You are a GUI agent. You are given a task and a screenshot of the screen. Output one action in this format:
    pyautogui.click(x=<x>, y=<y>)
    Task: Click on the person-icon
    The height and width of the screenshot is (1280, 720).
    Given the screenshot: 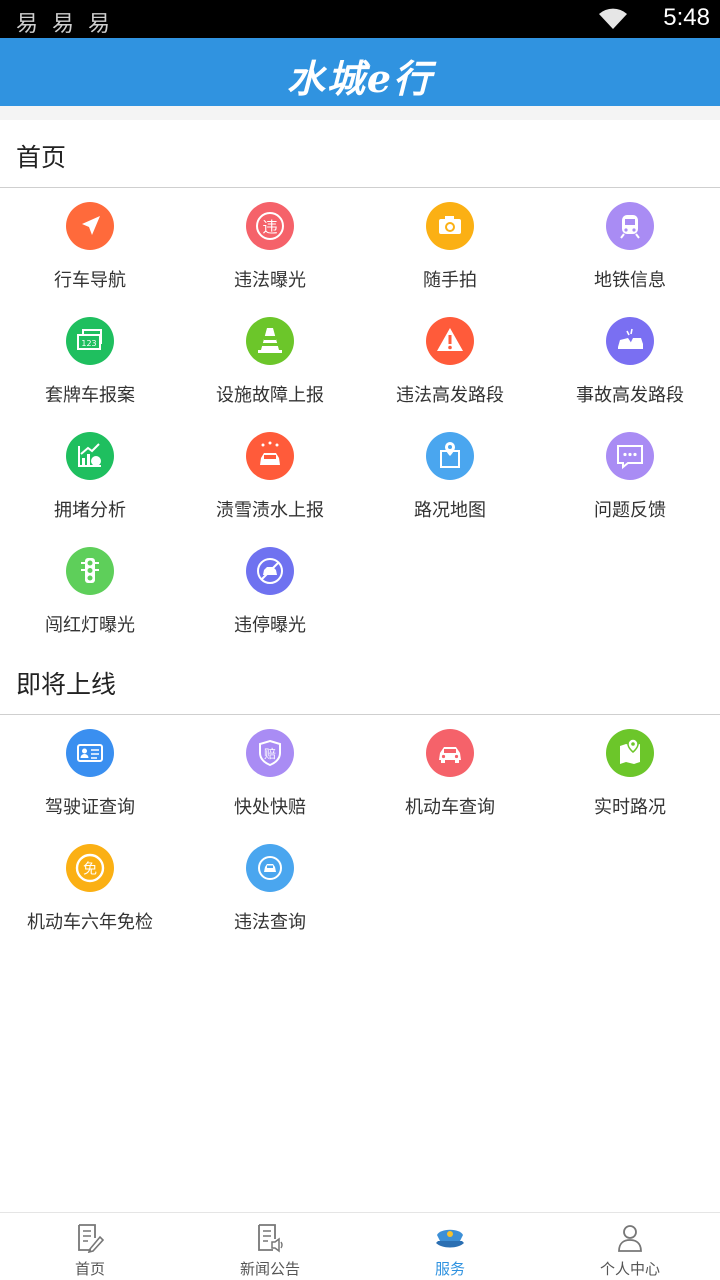 What is the action you would take?
    pyautogui.click(x=630, y=1238)
    